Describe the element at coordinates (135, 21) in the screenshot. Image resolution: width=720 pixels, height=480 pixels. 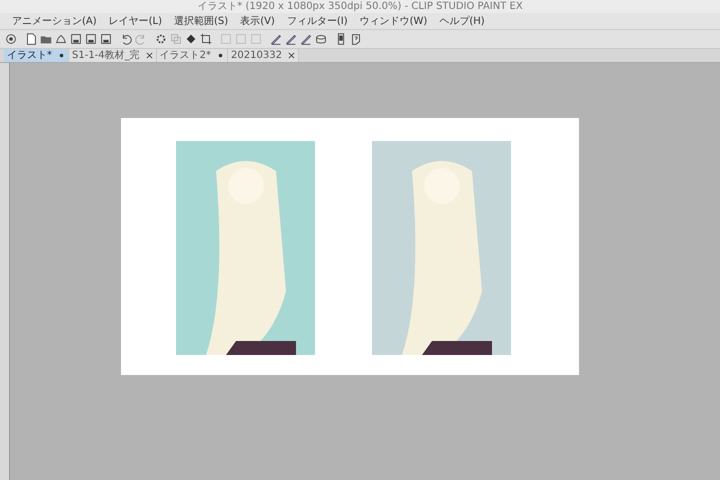
I see `menu-item: レイヤー(L)` at that location.